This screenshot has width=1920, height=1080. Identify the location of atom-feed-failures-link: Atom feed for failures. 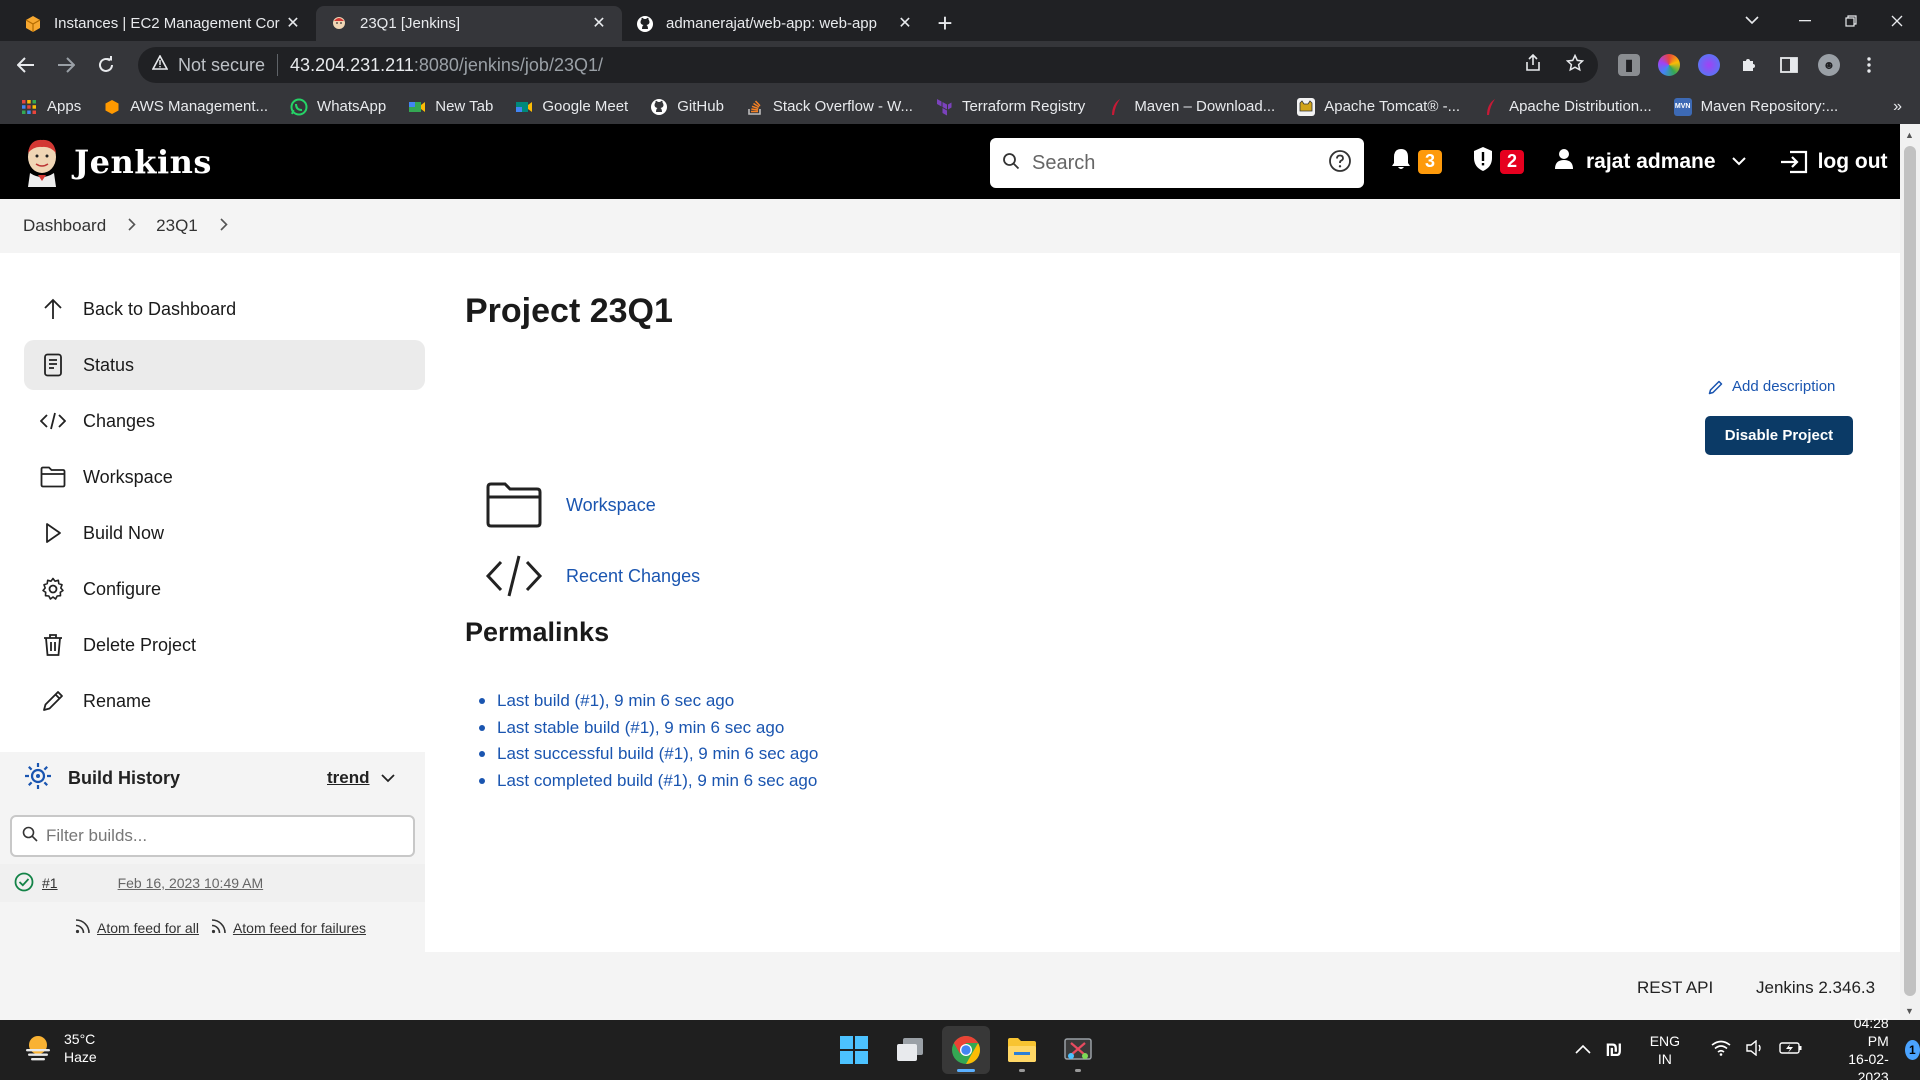
(288, 927).